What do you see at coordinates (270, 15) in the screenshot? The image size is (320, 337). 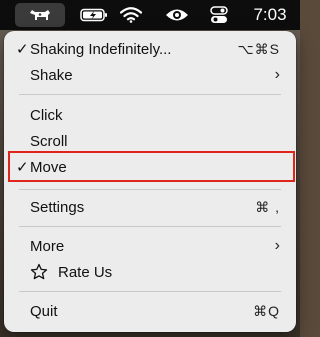 I see `menubar-clock: 7:03` at bounding box center [270, 15].